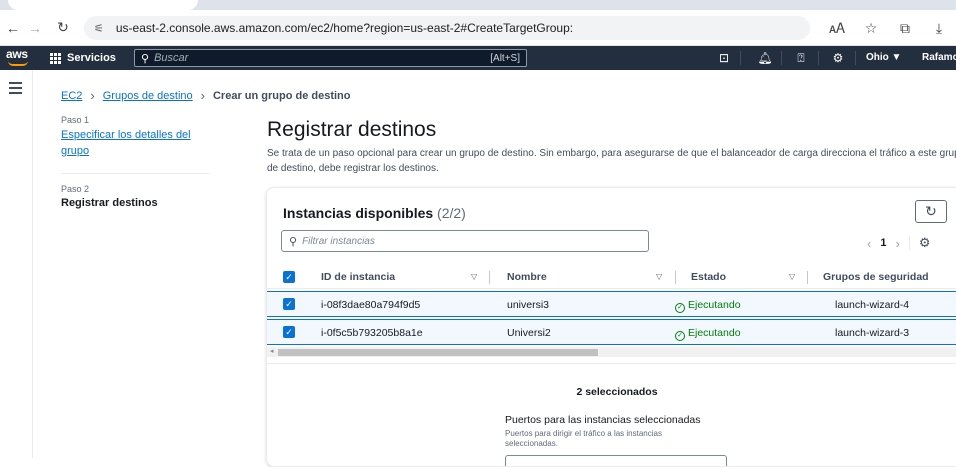 The height and width of the screenshot is (467, 956). I want to click on step2-current: Registrar destinos, so click(135, 203).